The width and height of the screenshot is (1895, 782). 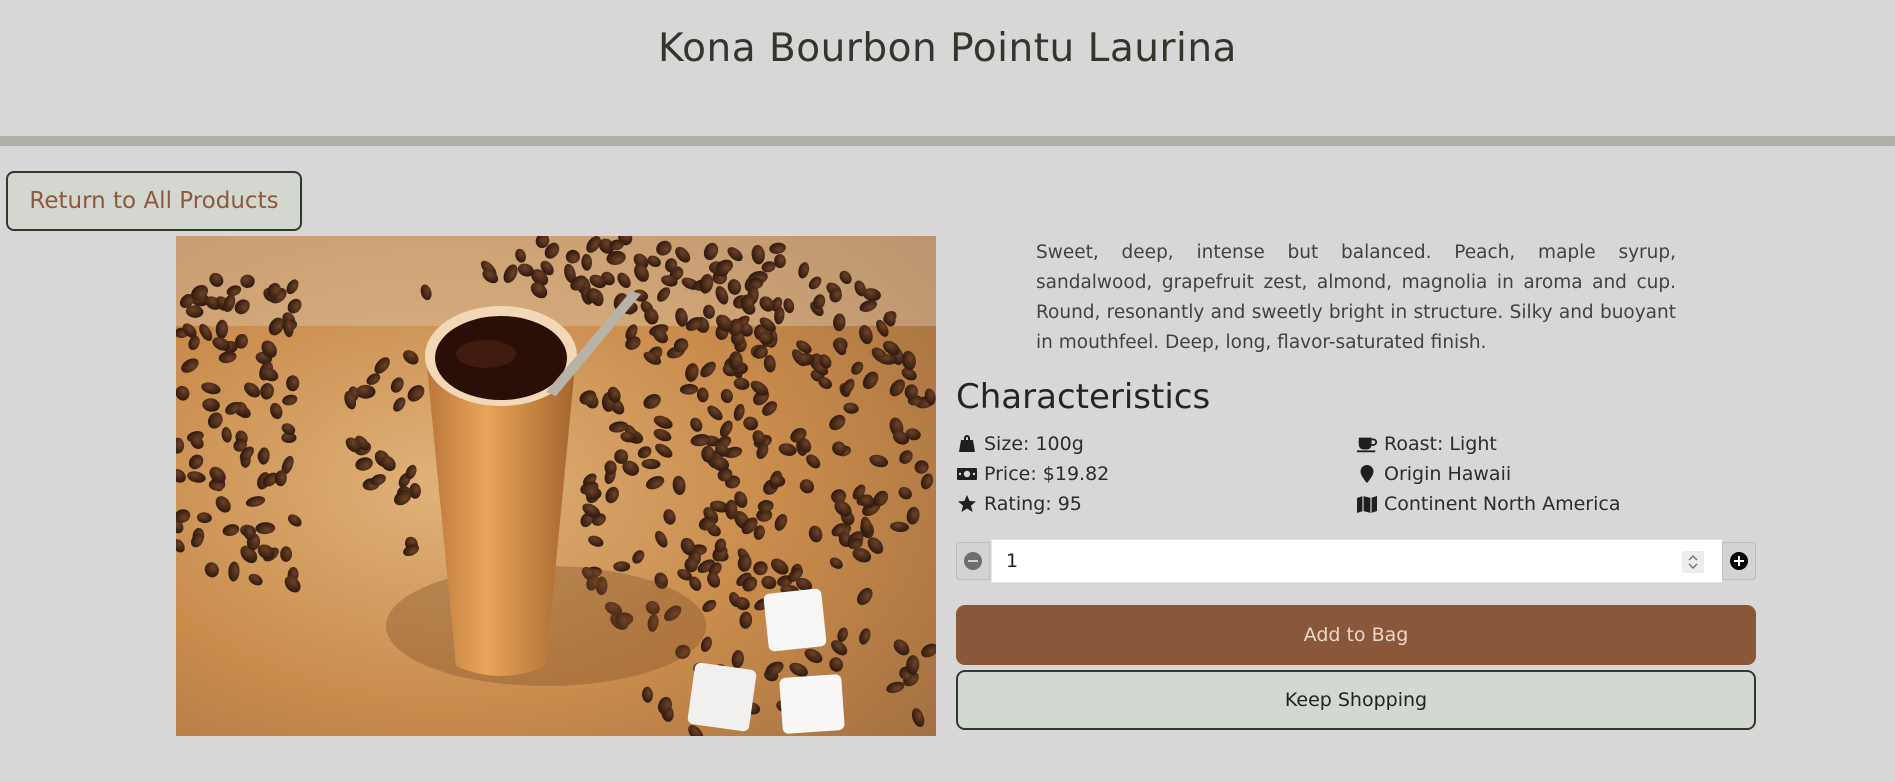 I want to click on characteristic-roast: Roast: Light, so click(x=1426, y=444).